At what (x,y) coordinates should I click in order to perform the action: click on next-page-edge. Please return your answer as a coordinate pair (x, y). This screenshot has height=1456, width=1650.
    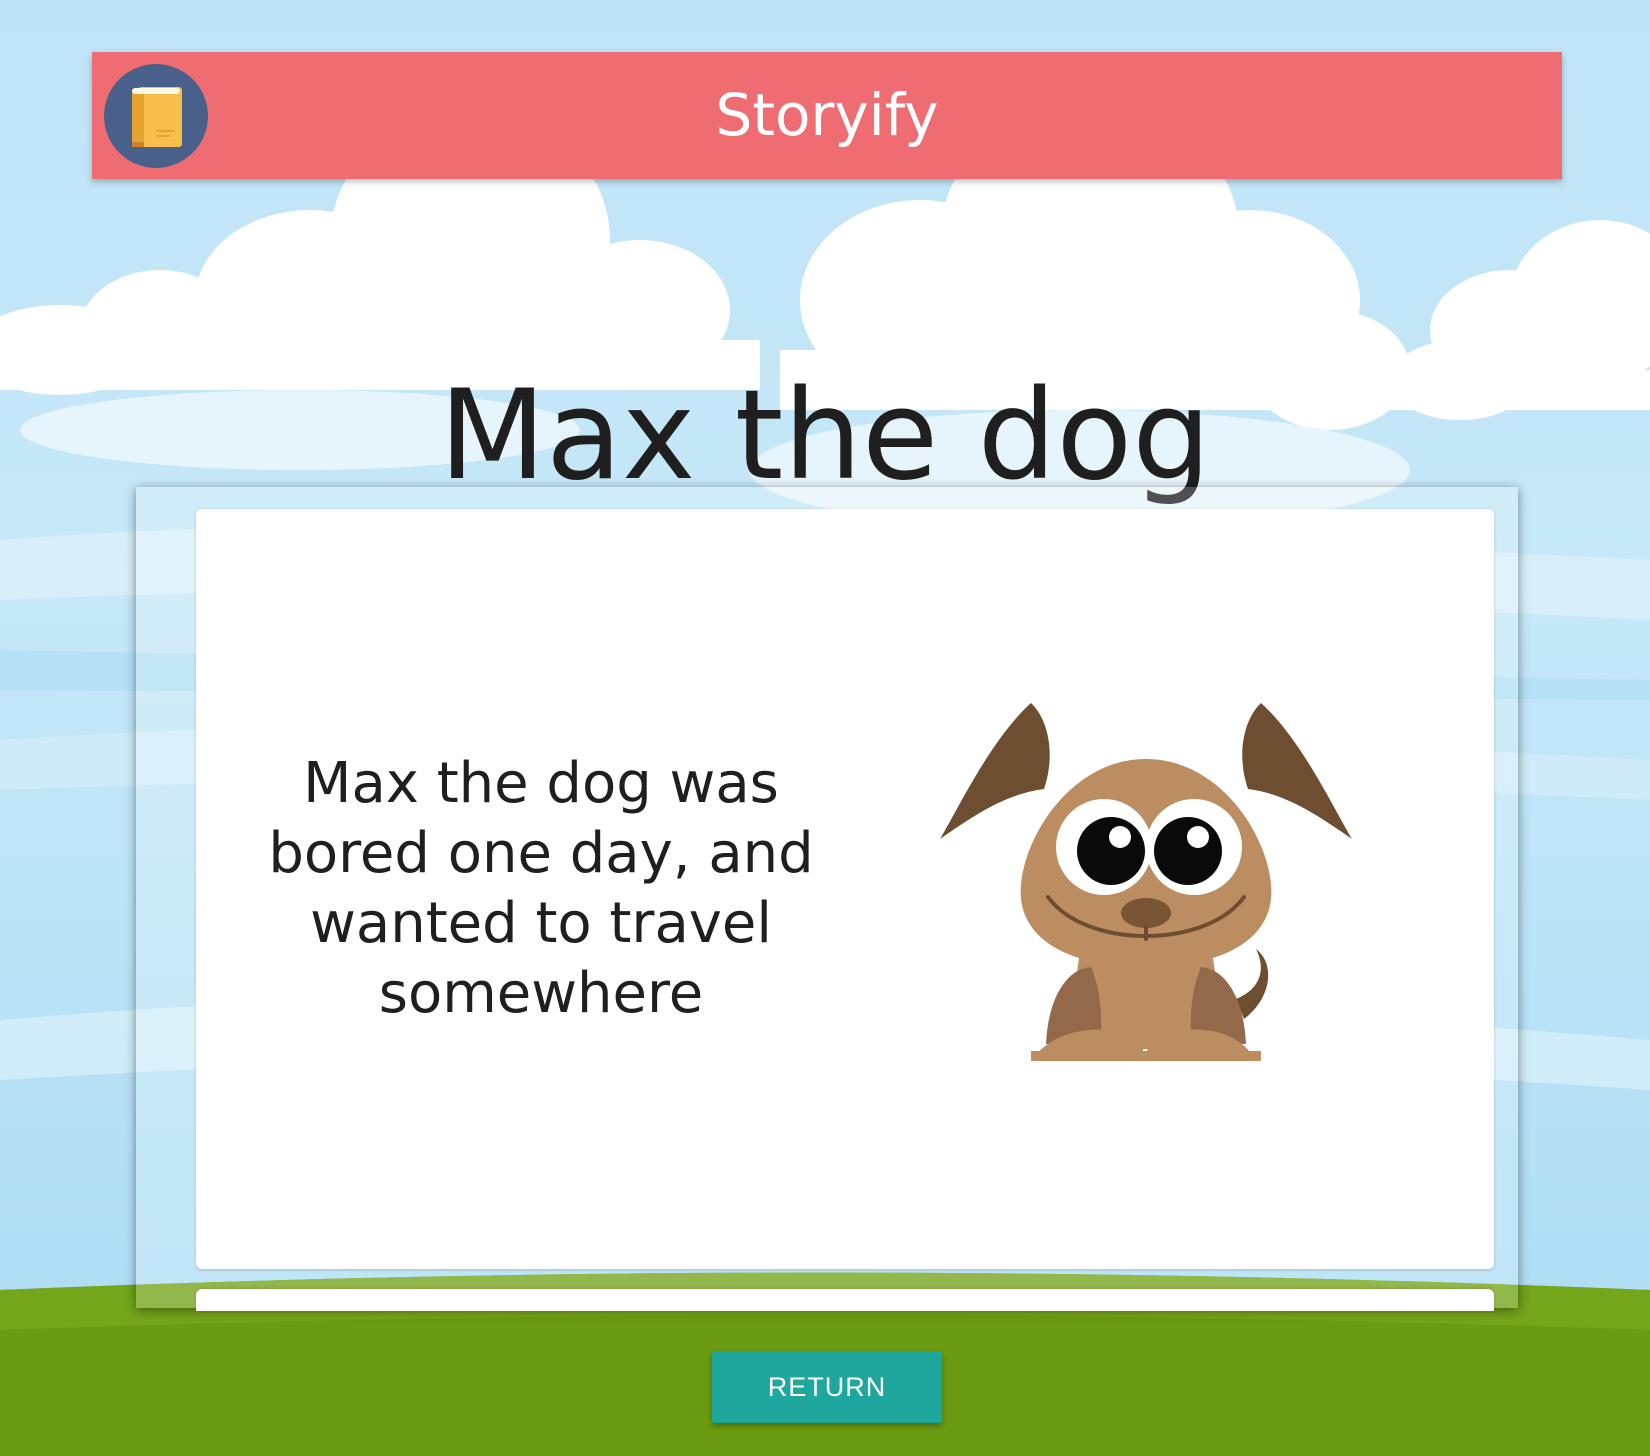
    Looking at the image, I should click on (845, 1300).